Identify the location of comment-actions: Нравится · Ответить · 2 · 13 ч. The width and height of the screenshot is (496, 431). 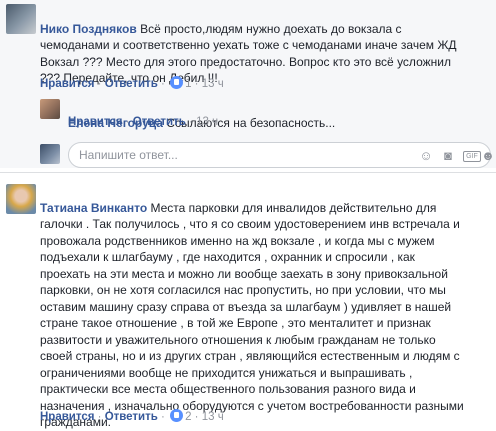
(132, 416).